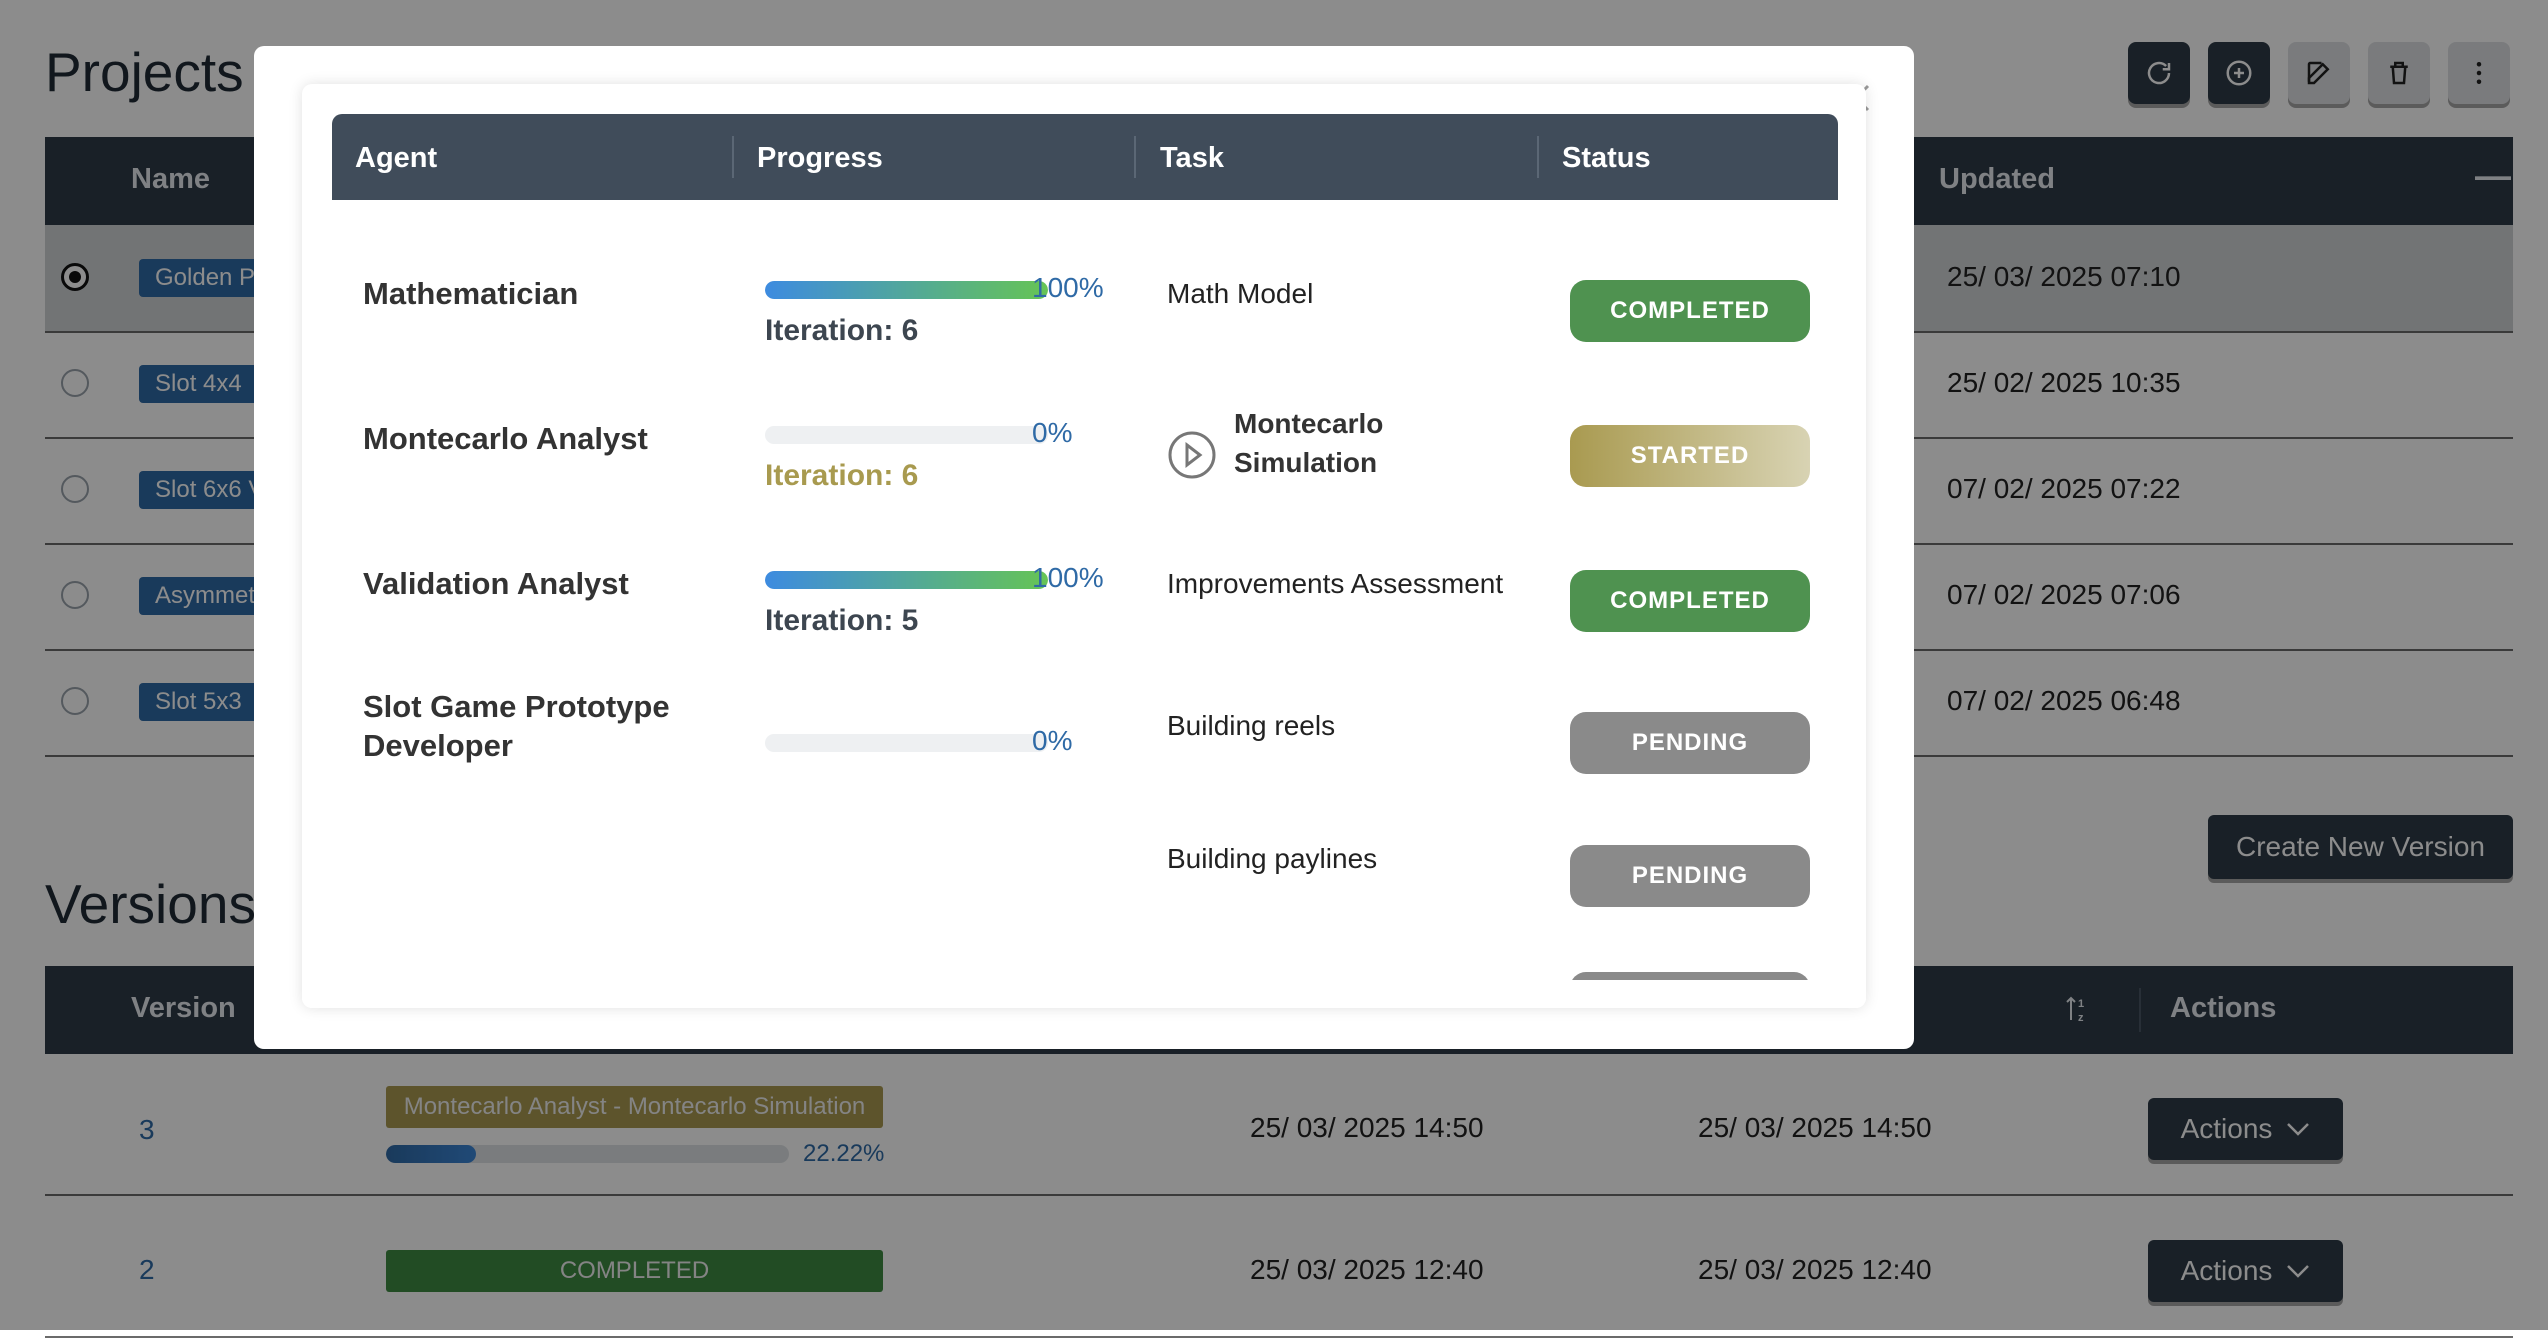  Describe the element at coordinates (1085, 157) in the screenshot. I see `agents-table-header: Agent Progress Task Status` at that location.